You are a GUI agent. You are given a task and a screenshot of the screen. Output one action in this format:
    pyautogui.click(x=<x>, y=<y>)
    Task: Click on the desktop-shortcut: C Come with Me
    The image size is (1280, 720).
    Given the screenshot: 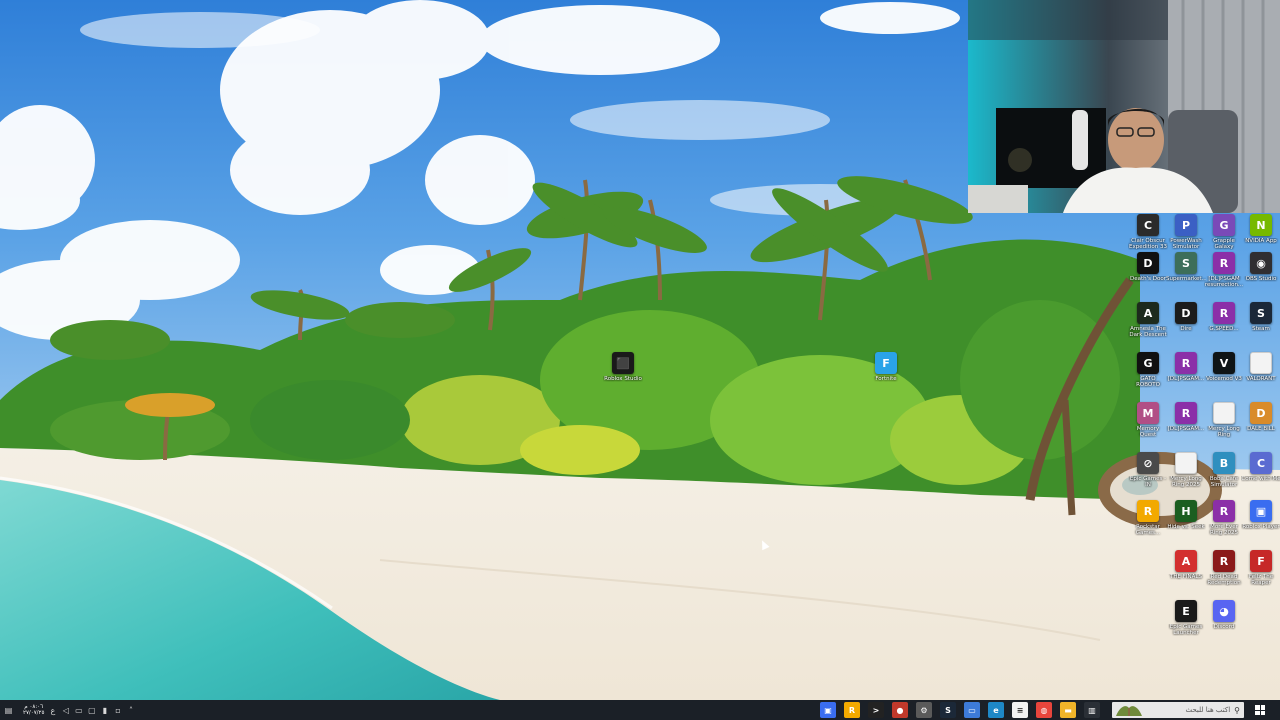 What is the action you would take?
    pyautogui.click(x=1260, y=467)
    